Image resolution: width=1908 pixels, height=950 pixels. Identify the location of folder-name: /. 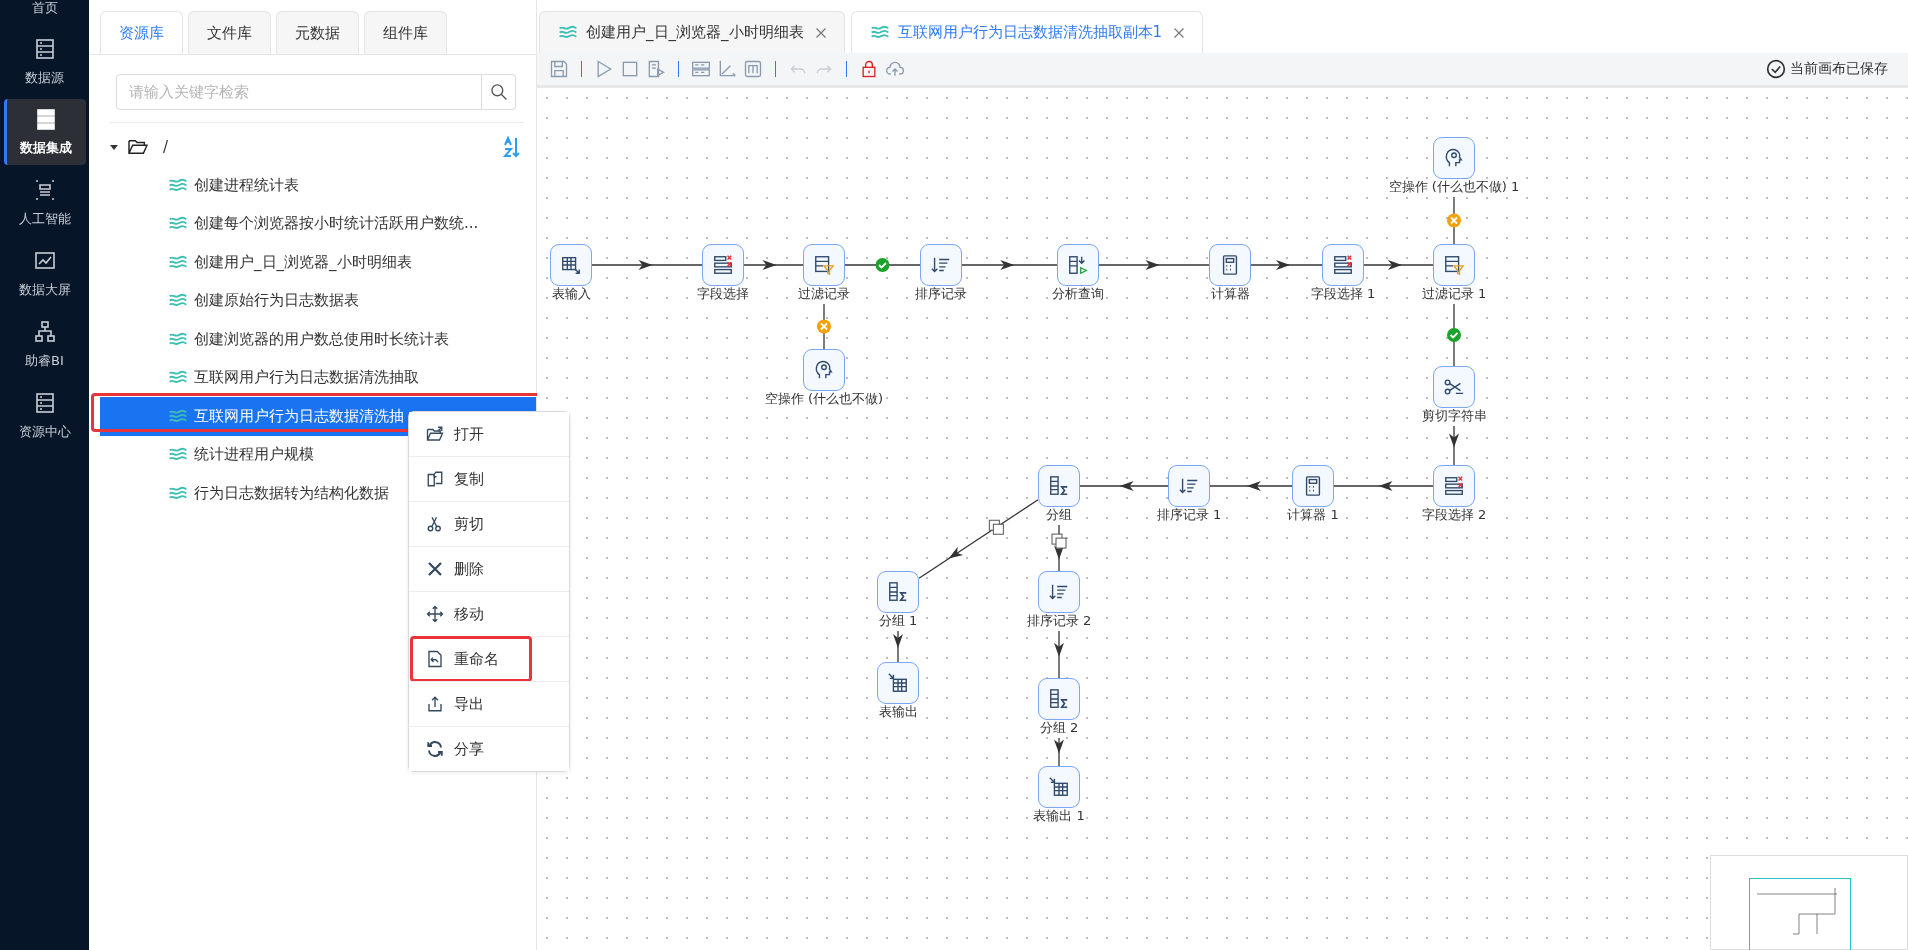
(166, 147).